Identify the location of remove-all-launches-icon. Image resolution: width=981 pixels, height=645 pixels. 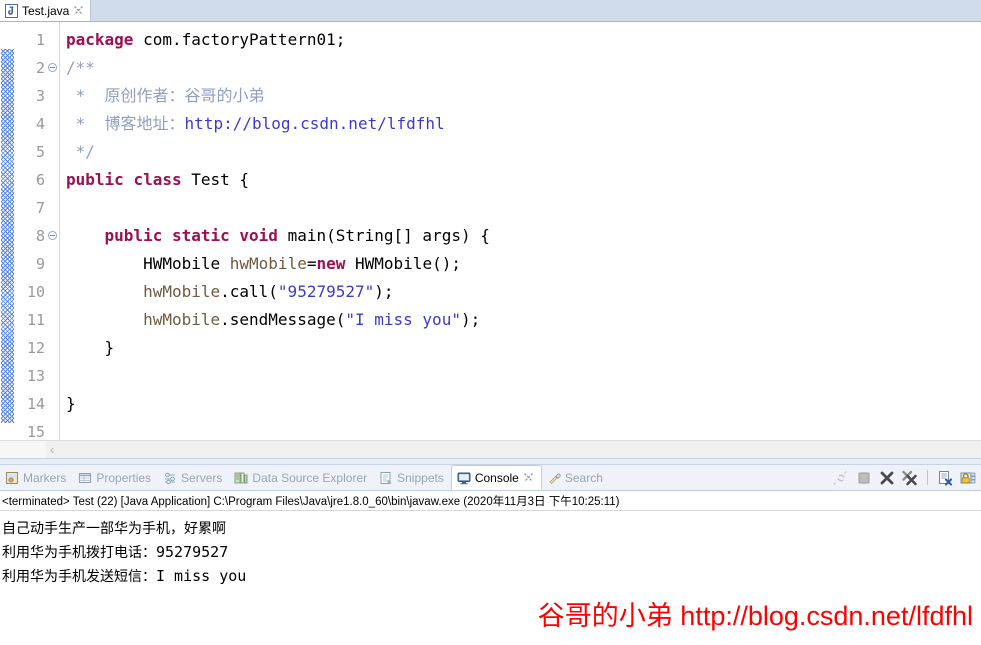
(910, 478).